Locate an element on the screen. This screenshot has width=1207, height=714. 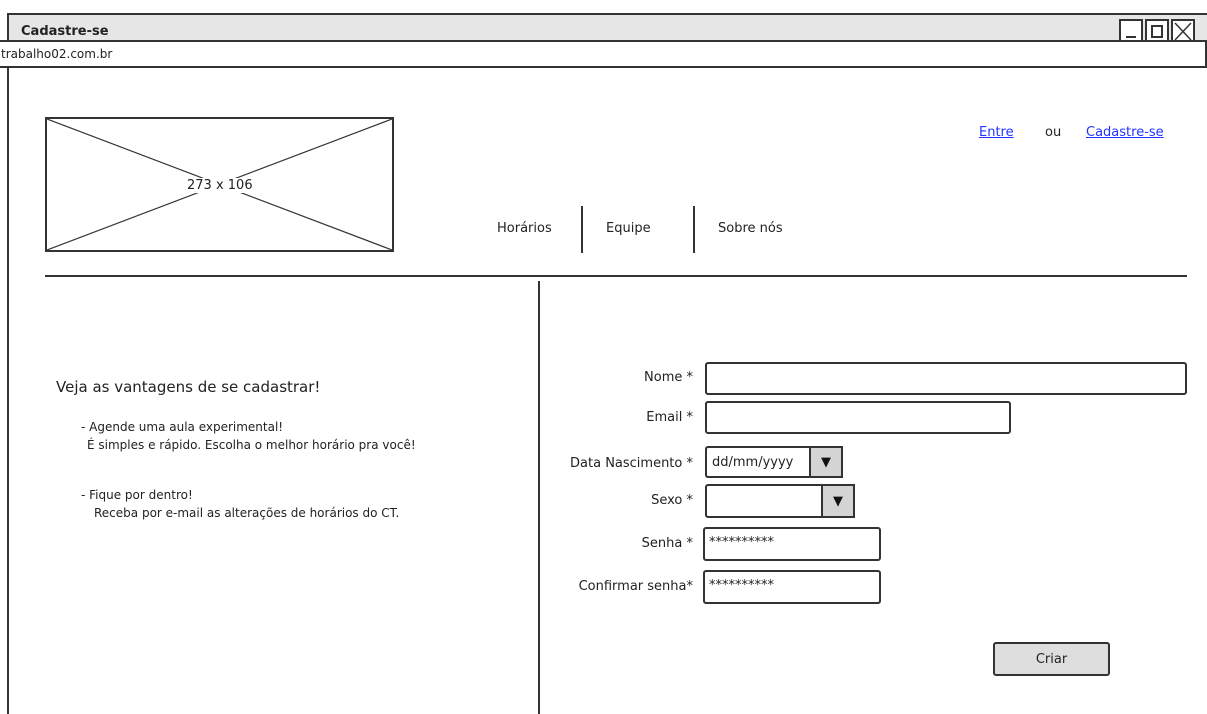
confirm-password-label: Confirmar senha* is located at coordinates (635, 586).